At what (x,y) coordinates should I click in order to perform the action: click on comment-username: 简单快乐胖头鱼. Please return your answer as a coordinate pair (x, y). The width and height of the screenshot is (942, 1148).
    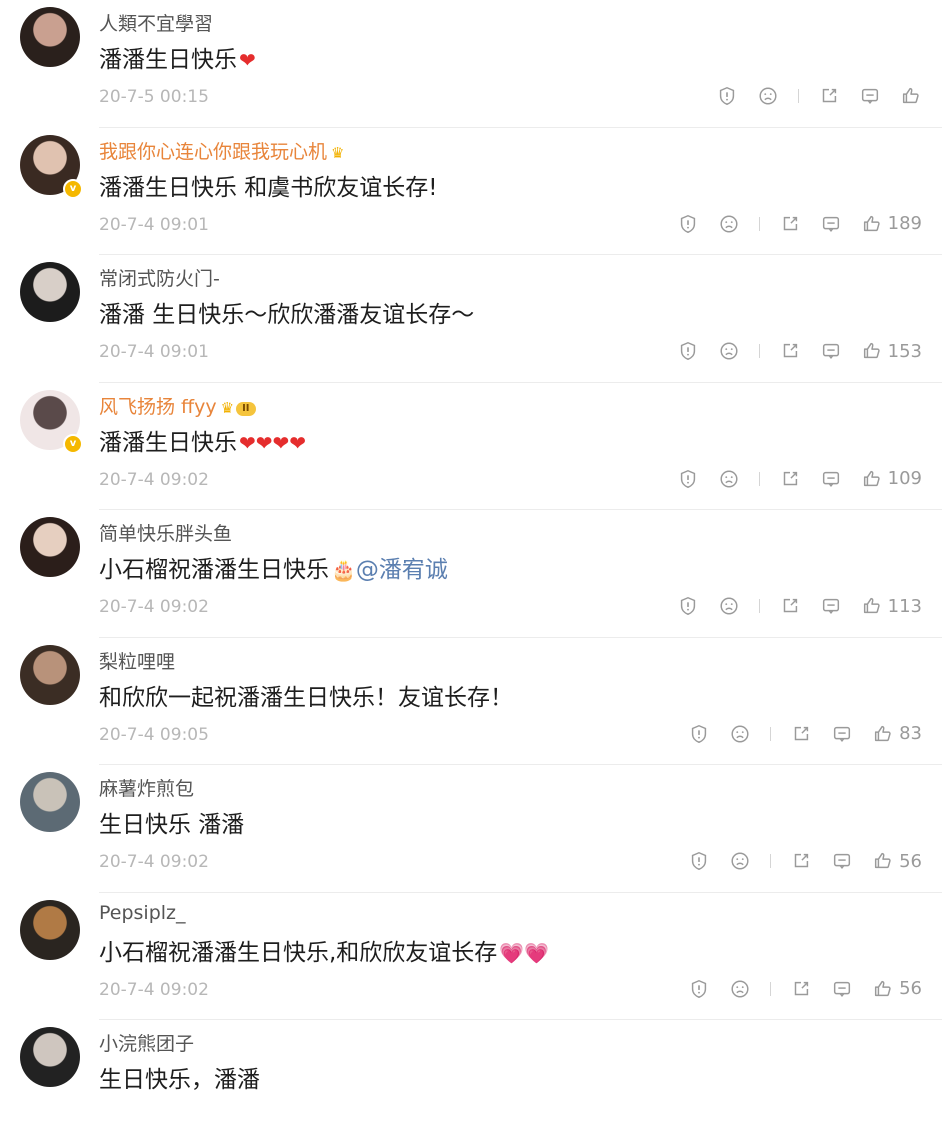
    Looking at the image, I should click on (165, 532).